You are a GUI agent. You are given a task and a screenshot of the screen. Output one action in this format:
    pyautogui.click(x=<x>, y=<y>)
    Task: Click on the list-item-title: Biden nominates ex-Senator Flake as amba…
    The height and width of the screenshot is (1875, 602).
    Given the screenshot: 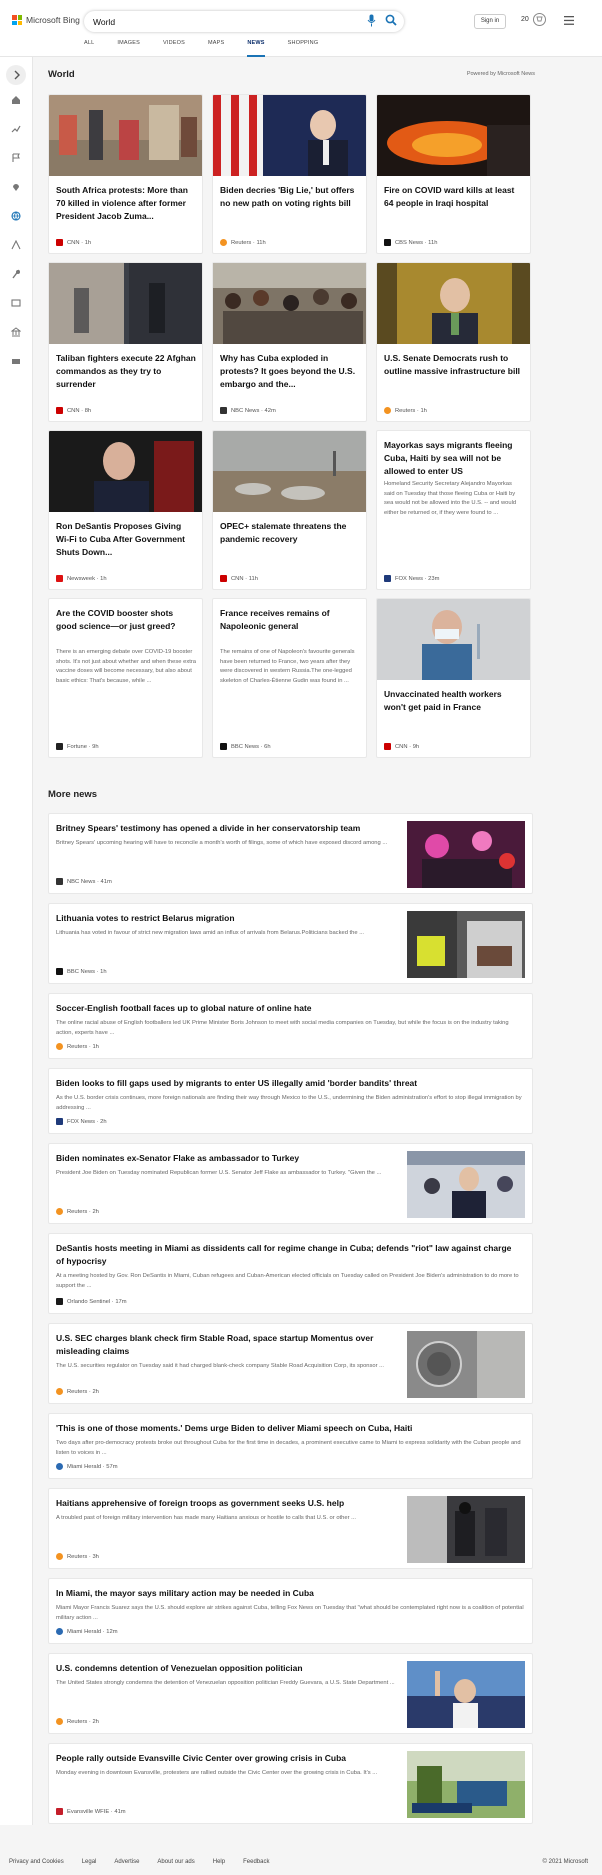 What is the action you would take?
    pyautogui.click(x=177, y=1158)
    